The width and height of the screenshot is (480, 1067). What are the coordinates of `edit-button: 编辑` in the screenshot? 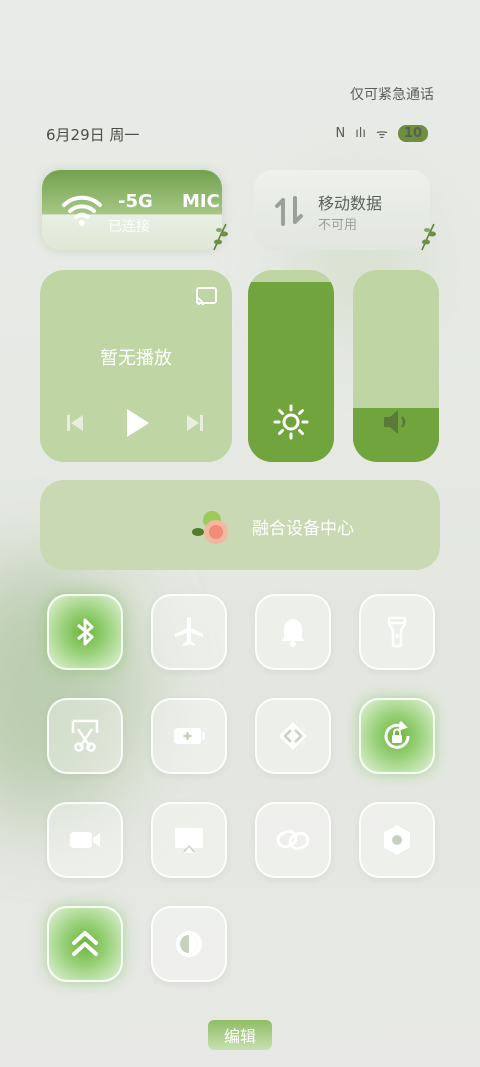 It's located at (240, 1035).